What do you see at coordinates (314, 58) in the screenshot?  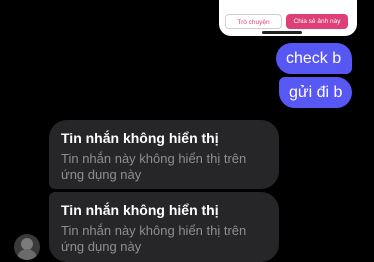 I see `outgoing-message: check b` at bounding box center [314, 58].